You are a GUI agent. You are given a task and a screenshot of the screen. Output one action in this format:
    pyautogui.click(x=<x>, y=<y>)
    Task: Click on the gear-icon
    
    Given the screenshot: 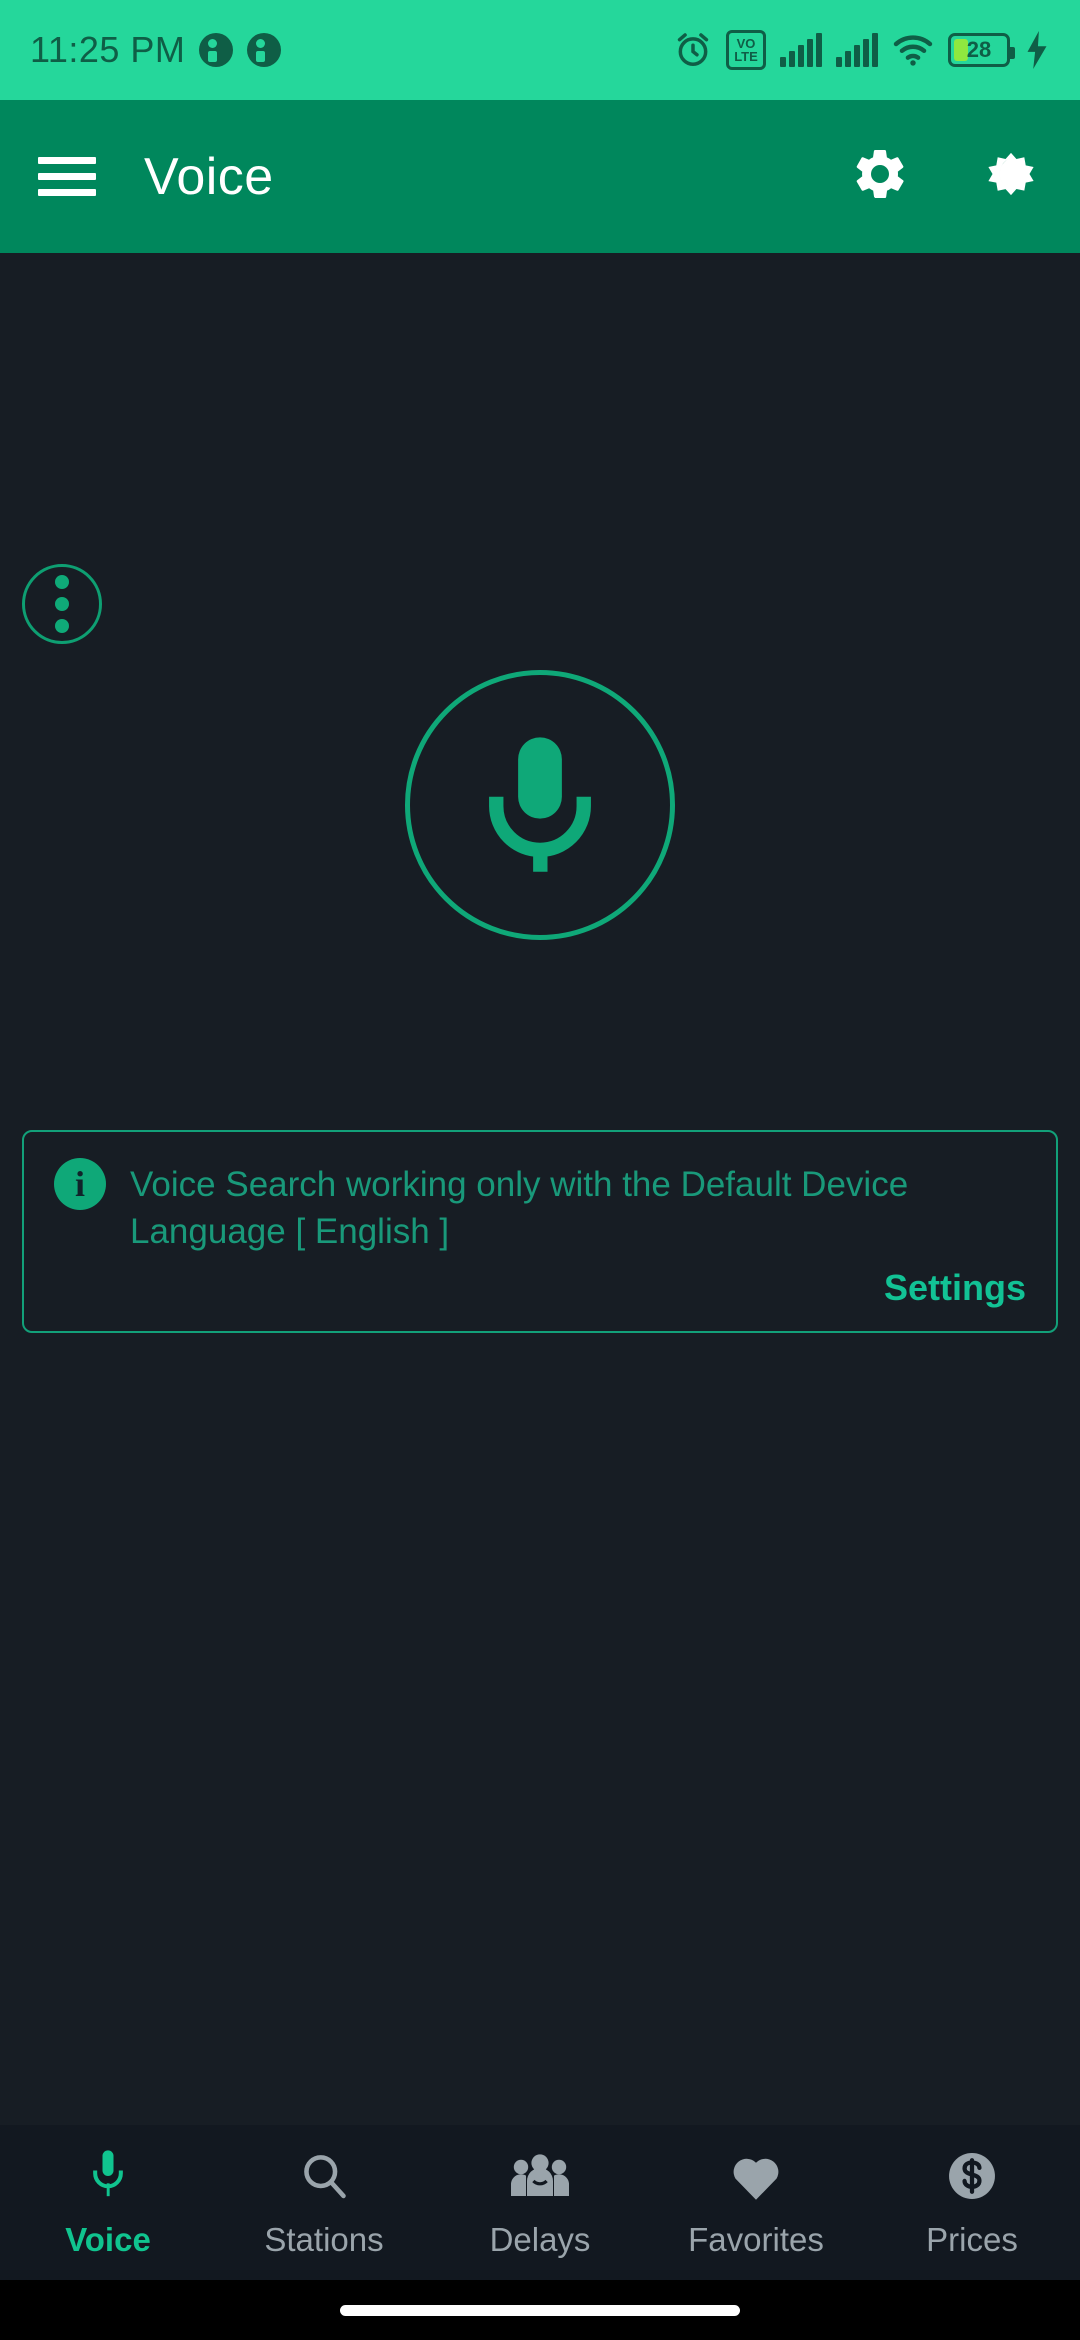 What is the action you would take?
    pyautogui.click(x=880, y=176)
    